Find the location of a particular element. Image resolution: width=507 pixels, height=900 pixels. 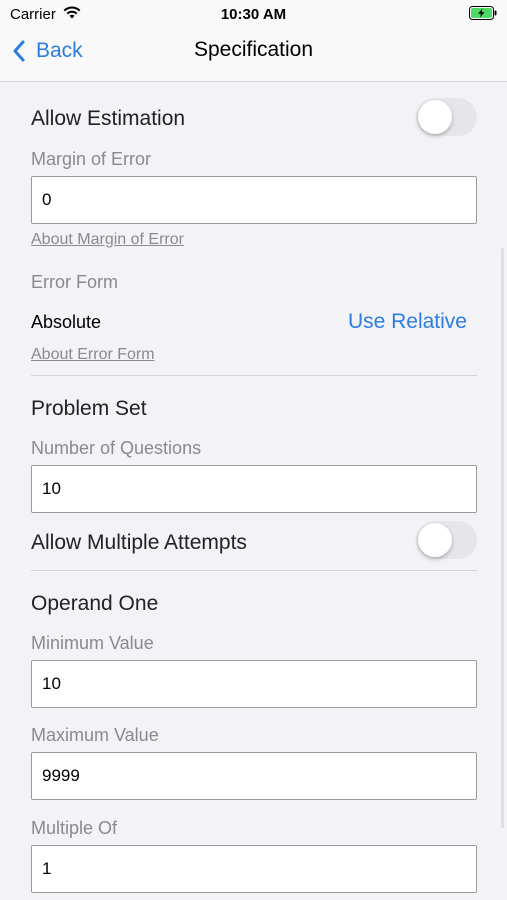

allow-multiple-attempts-toggle is located at coordinates (446, 540).